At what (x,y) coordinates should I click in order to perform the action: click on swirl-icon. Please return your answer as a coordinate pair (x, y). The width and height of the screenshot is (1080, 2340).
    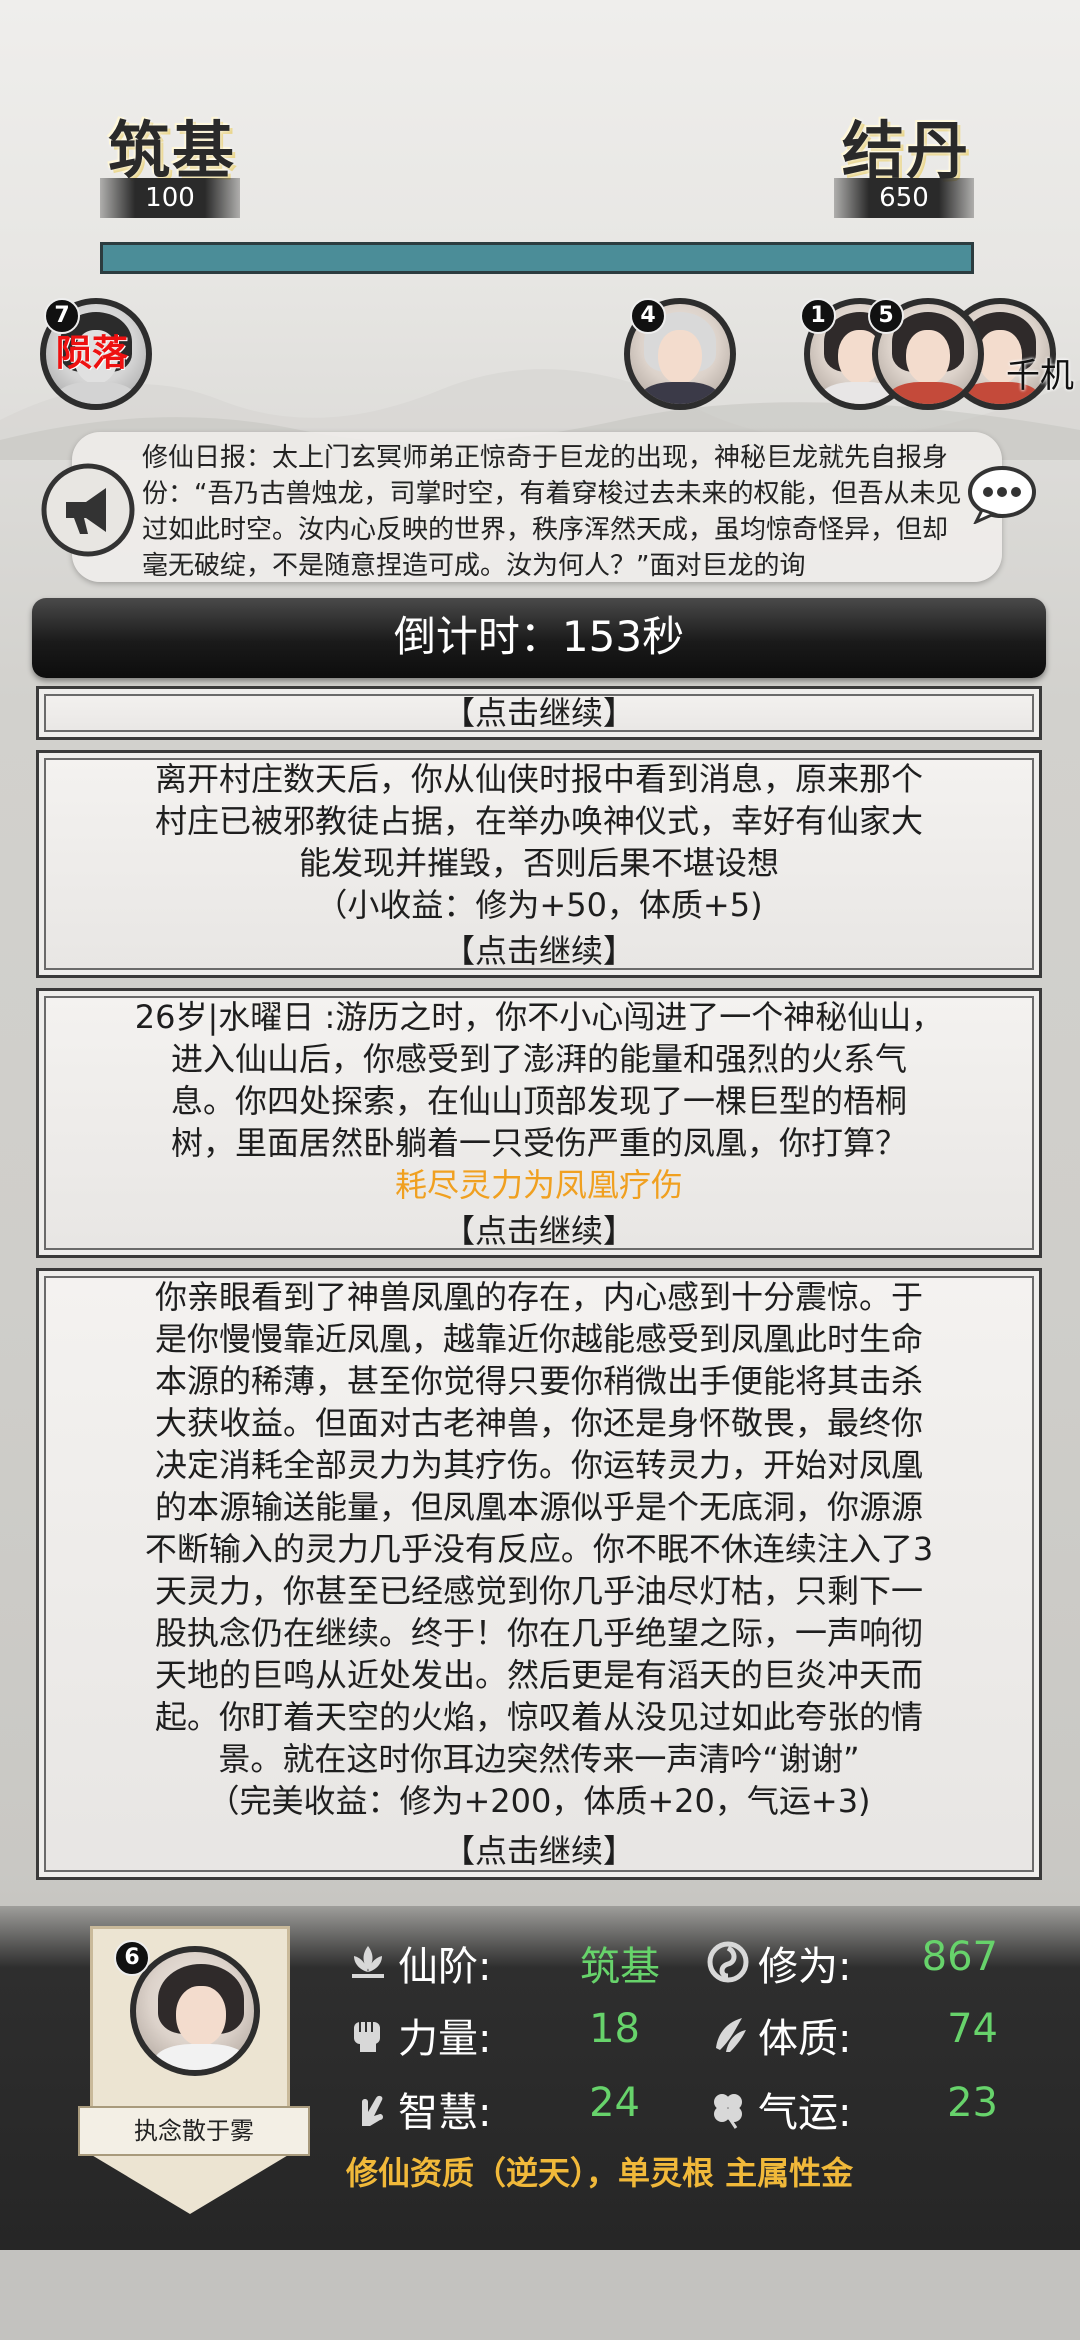
    Looking at the image, I should click on (728, 1962).